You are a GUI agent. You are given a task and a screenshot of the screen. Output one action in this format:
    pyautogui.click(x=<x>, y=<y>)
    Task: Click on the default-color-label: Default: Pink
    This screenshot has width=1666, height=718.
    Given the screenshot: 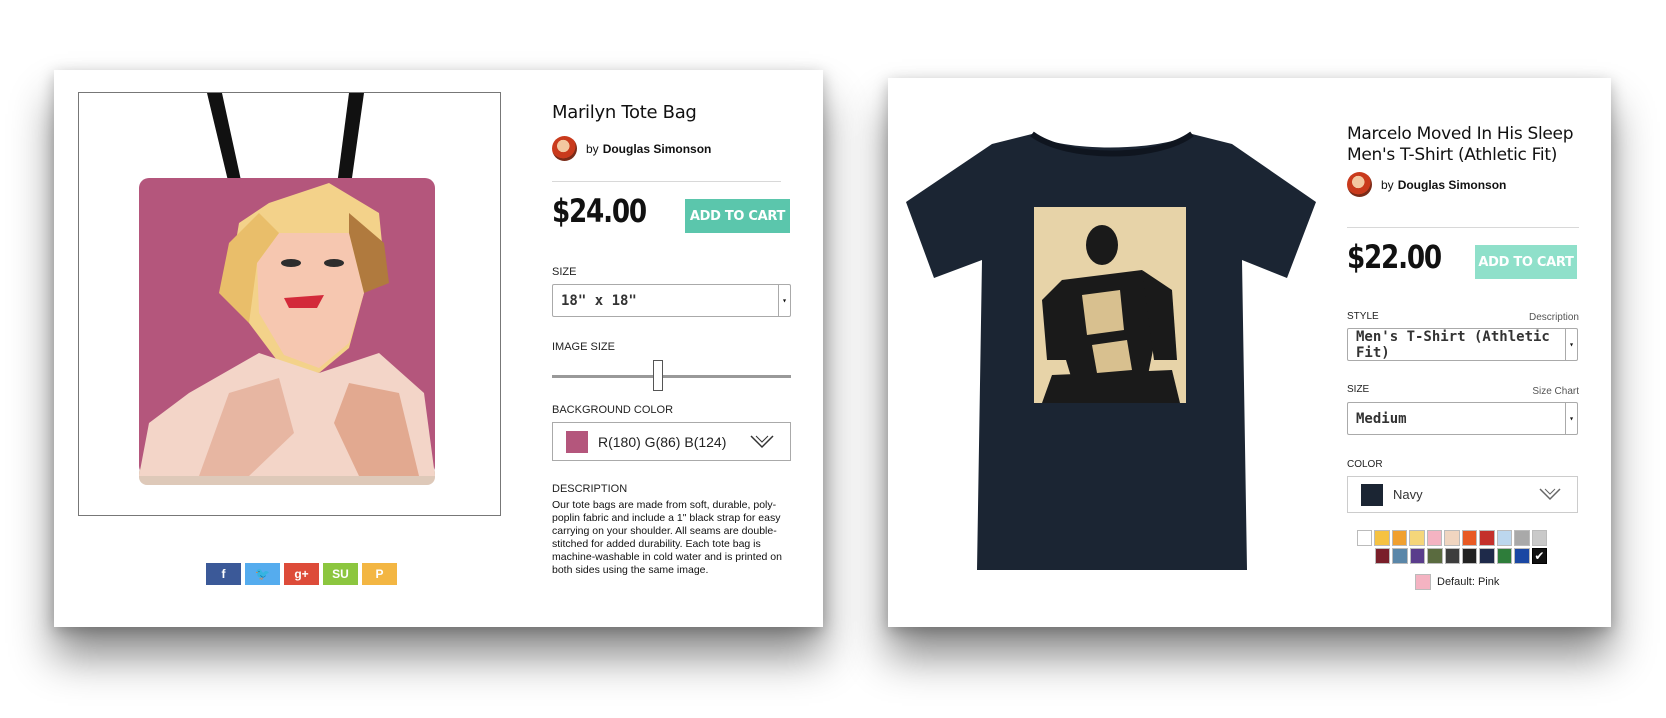 What is the action you would take?
    pyautogui.click(x=1468, y=582)
    